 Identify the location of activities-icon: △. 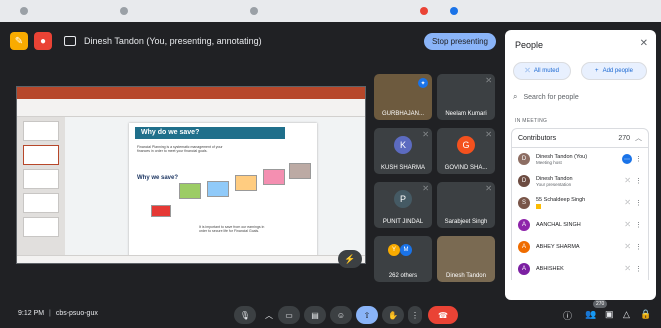
(626, 314).